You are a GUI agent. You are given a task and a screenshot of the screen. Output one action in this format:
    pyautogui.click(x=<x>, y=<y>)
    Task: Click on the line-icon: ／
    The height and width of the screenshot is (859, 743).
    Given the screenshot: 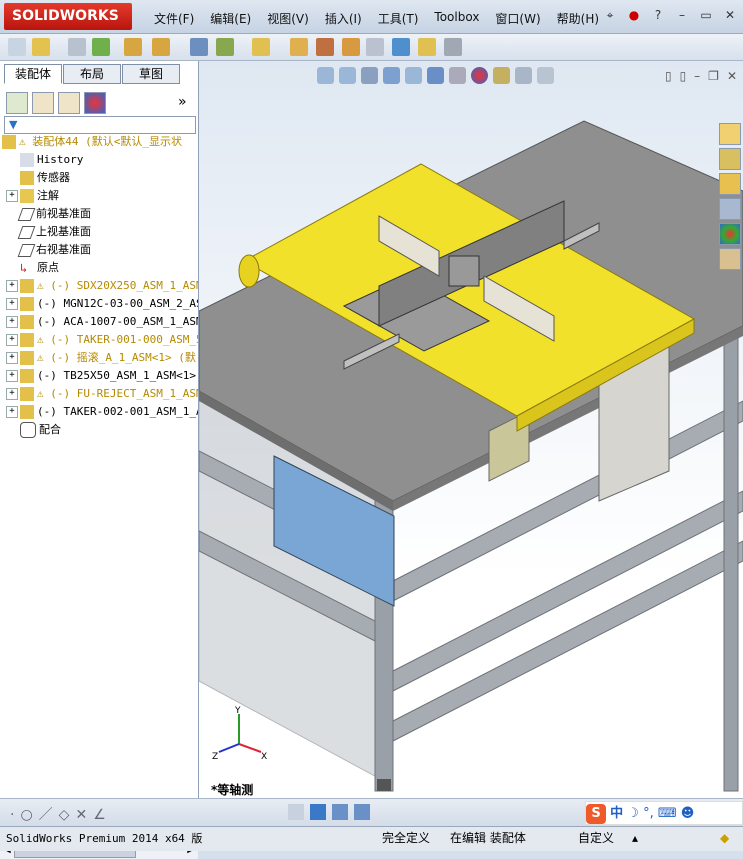 What is the action you would take?
    pyautogui.click(x=49, y=815)
    